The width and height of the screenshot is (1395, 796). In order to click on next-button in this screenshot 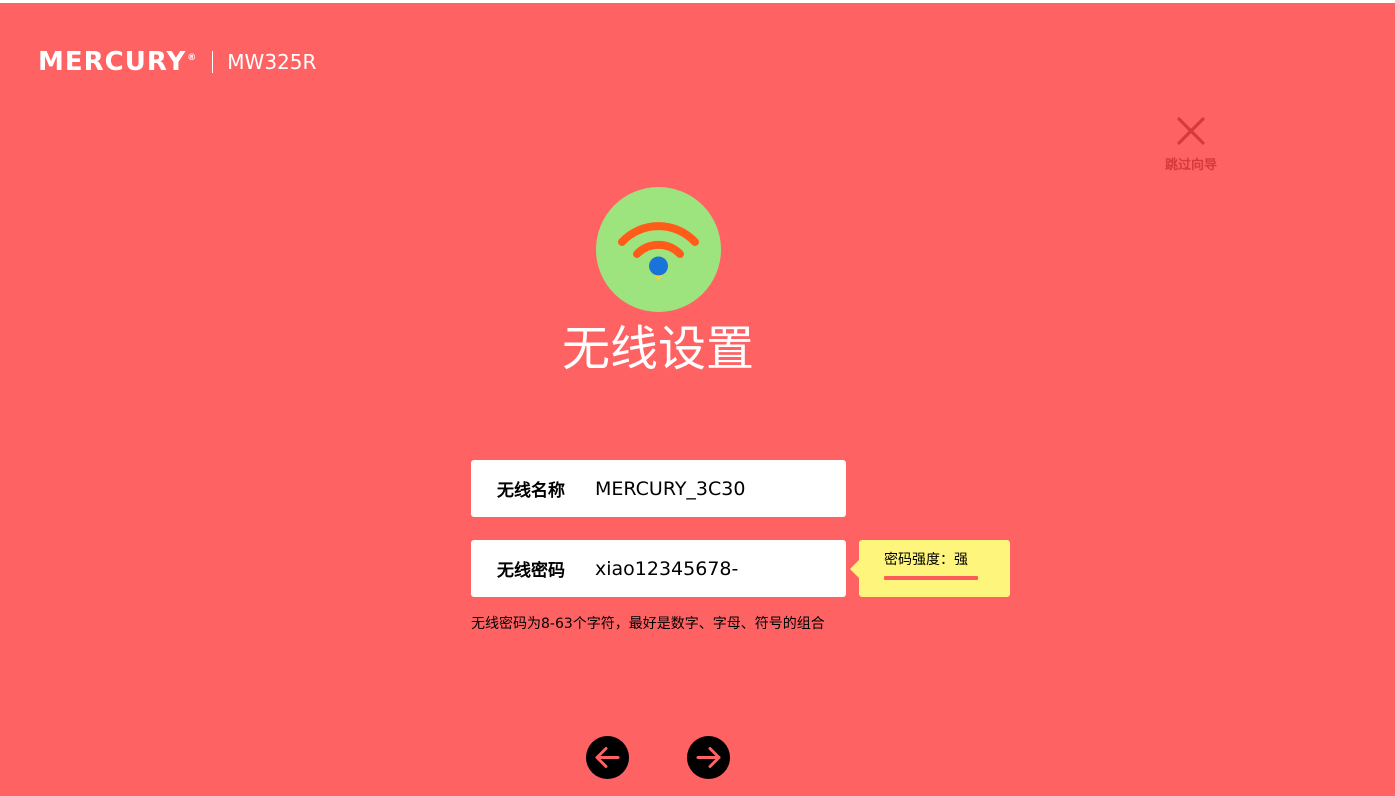, I will do `click(708, 757)`.